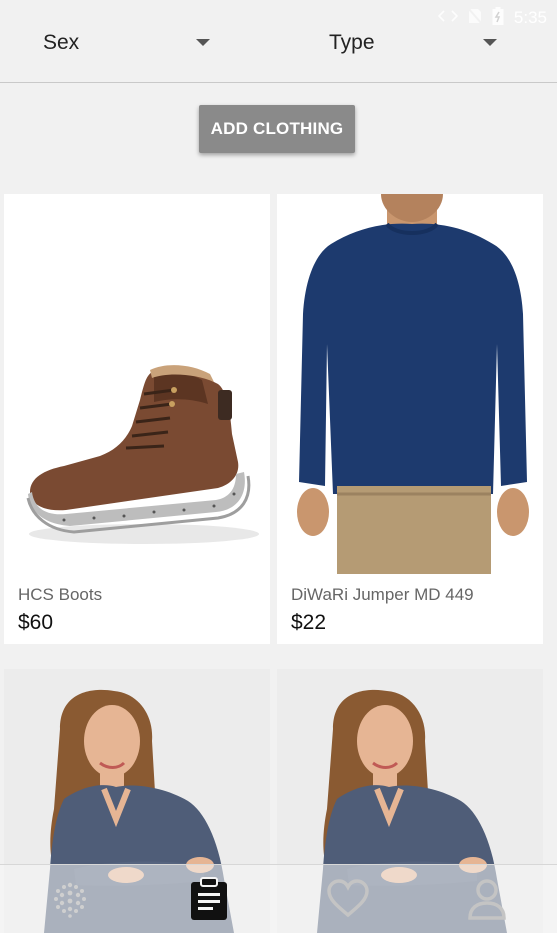 The height and width of the screenshot is (933, 557). I want to click on nav-item-list, so click(208, 899).